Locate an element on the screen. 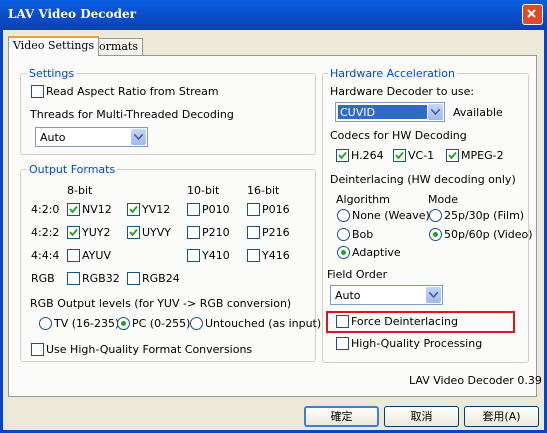 The image size is (547, 433). codecs-label: Codecs for HW Decoding is located at coordinates (398, 135).